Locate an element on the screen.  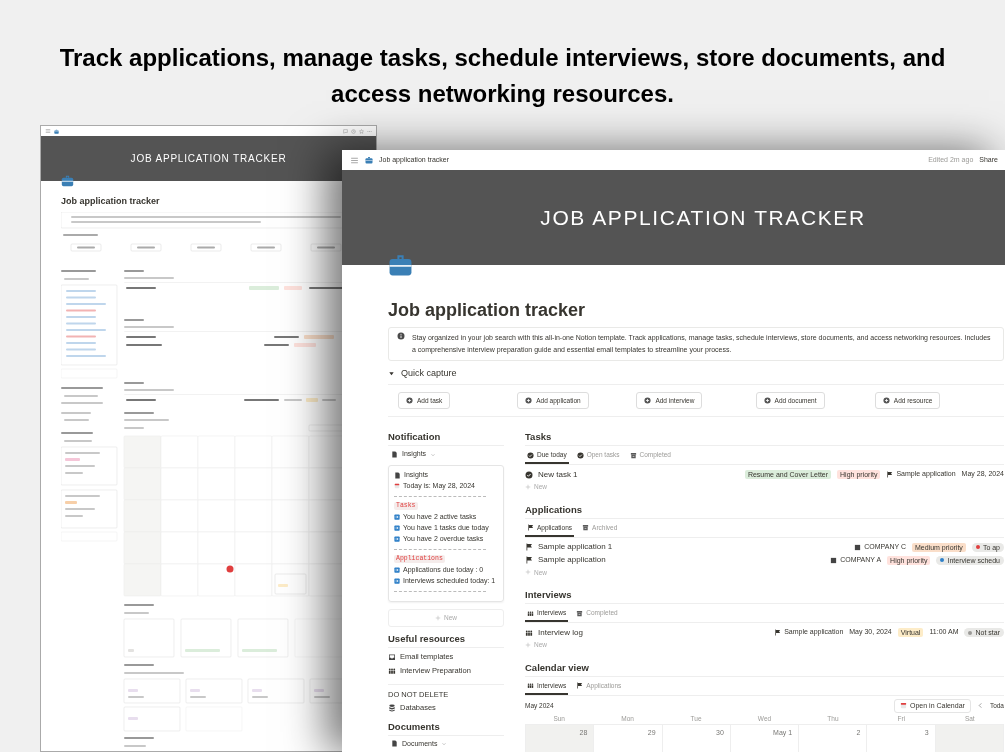
clock-icon is located at coordinates (353, 131).